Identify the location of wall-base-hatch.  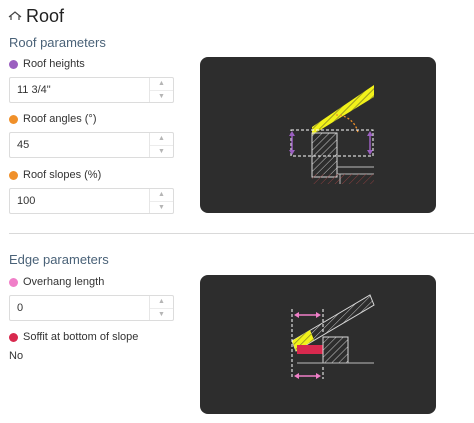
(343, 179).